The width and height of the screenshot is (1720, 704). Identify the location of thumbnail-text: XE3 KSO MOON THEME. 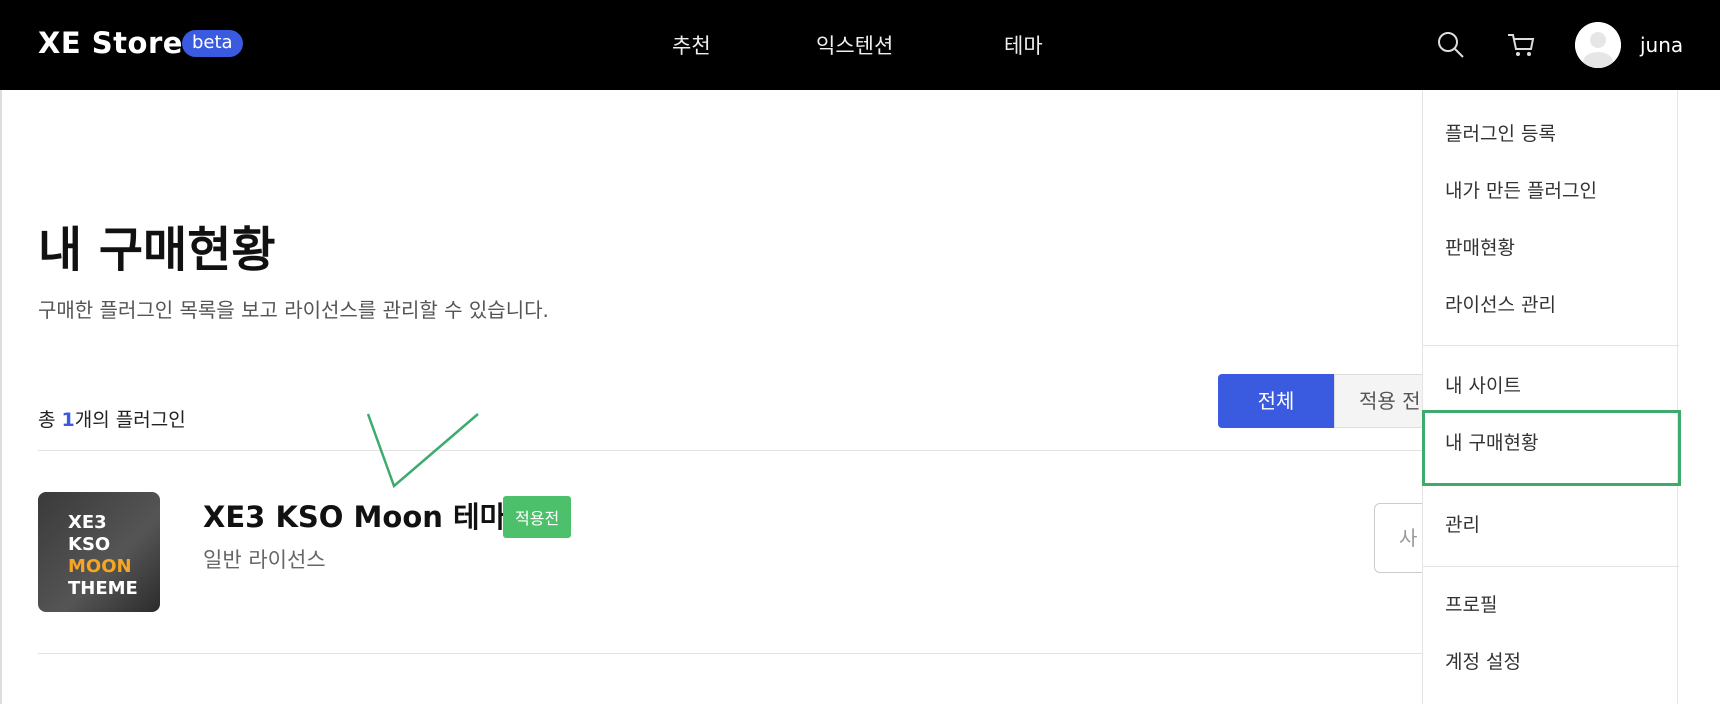
(103, 556).